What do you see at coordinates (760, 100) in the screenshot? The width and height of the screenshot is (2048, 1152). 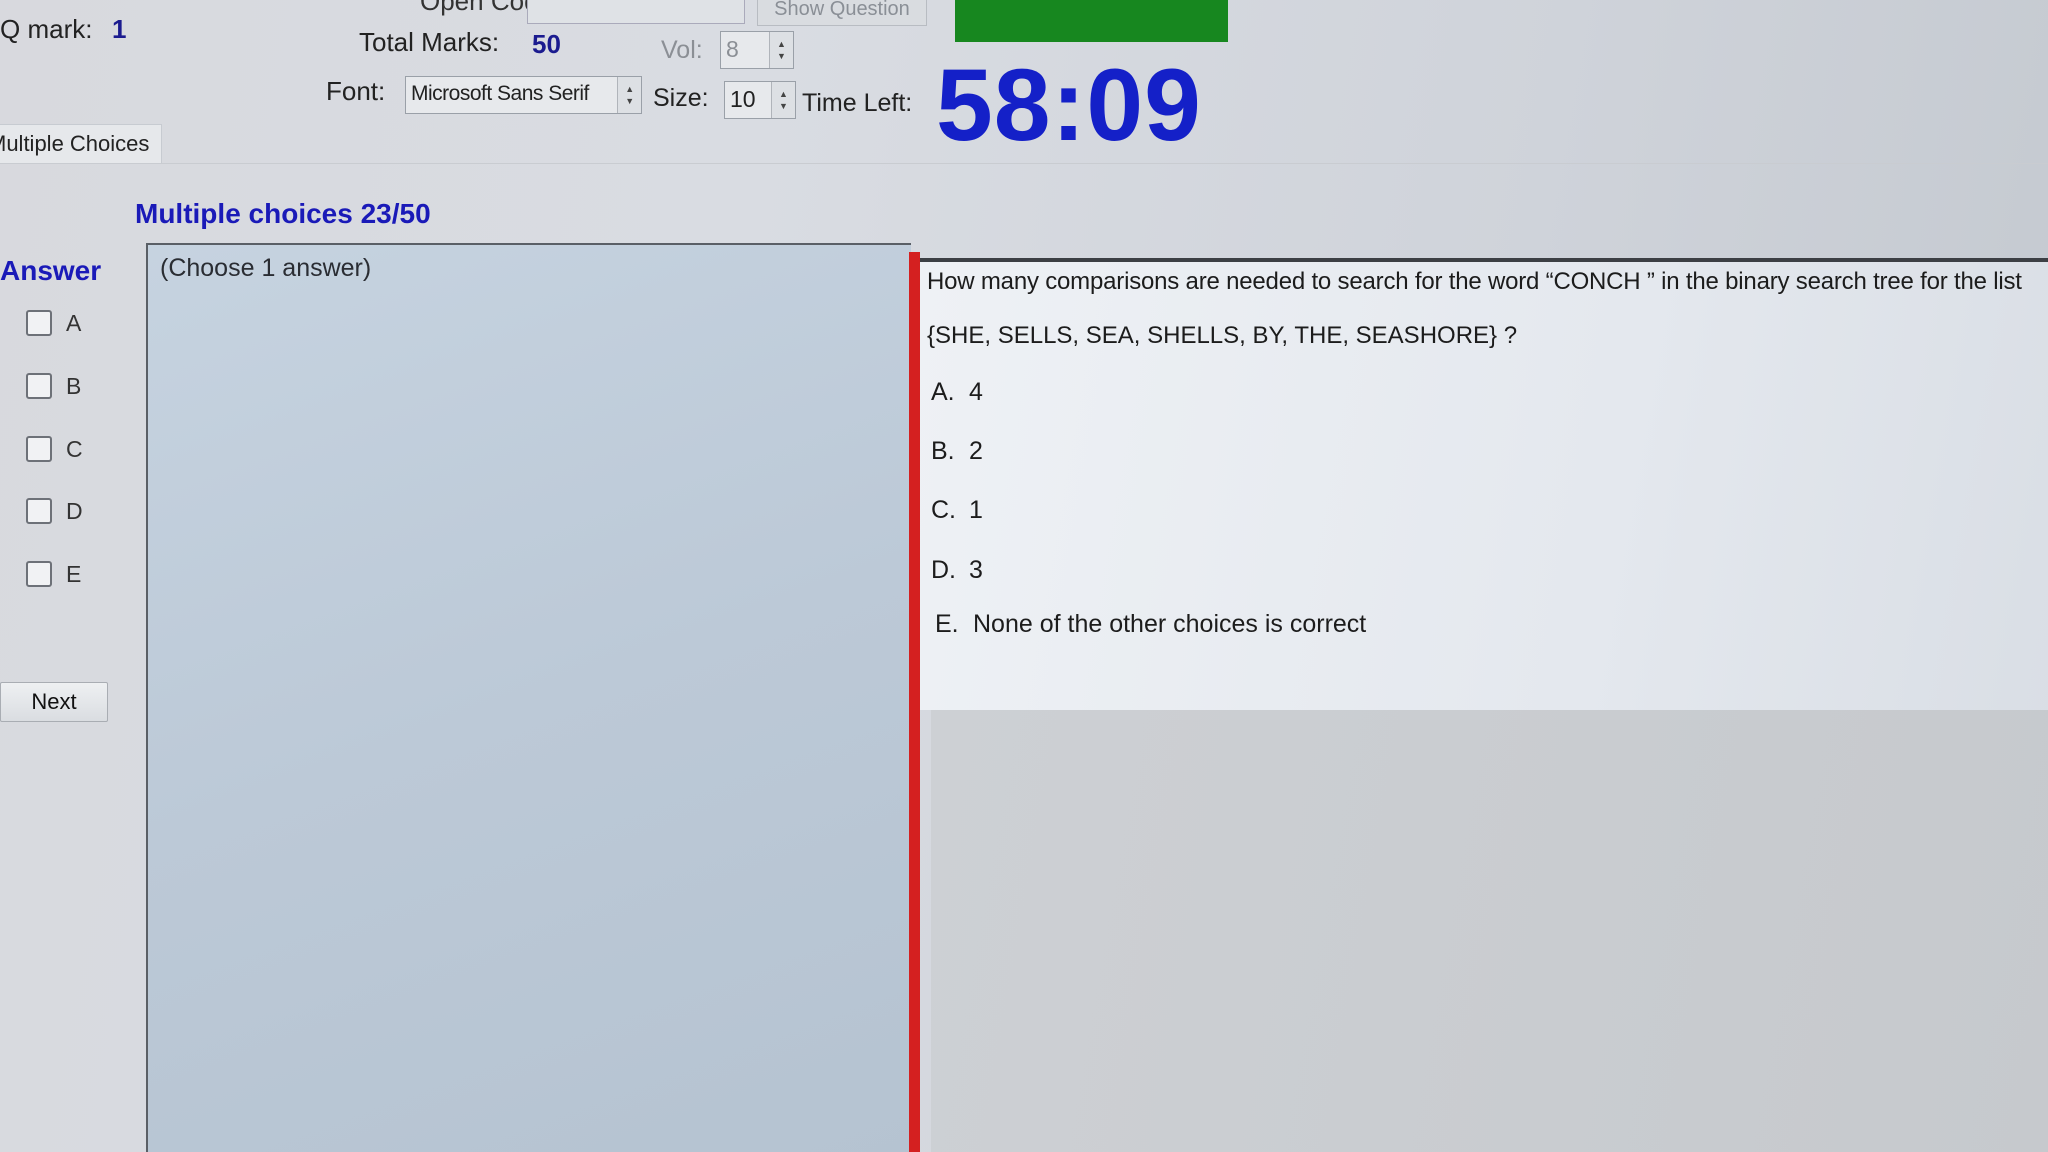 I see `size-spinner: 10 ▲ ▼` at bounding box center [760, 100].